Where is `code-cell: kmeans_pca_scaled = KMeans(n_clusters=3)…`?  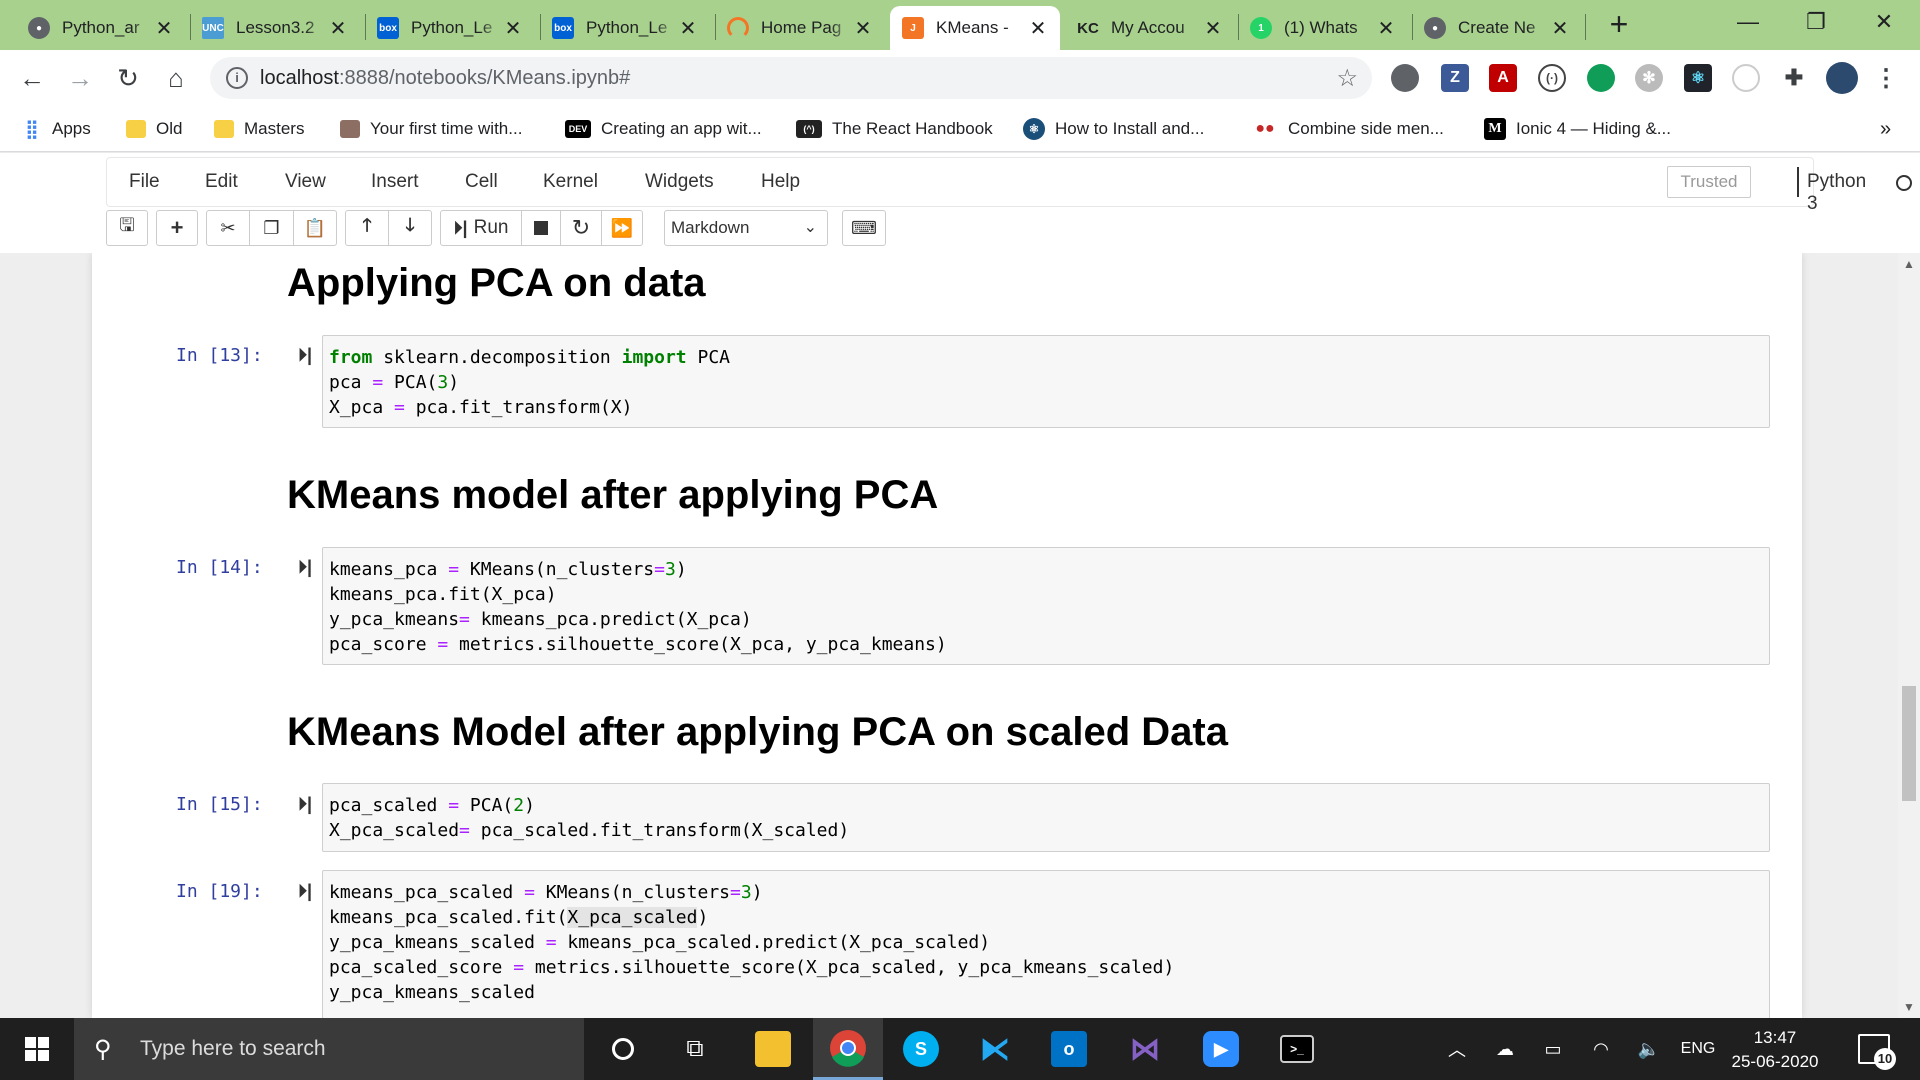 code-cell: kmeans_pca_scaled = KMeans(n_clusters=3)… is located at coordinates (1046, 944).